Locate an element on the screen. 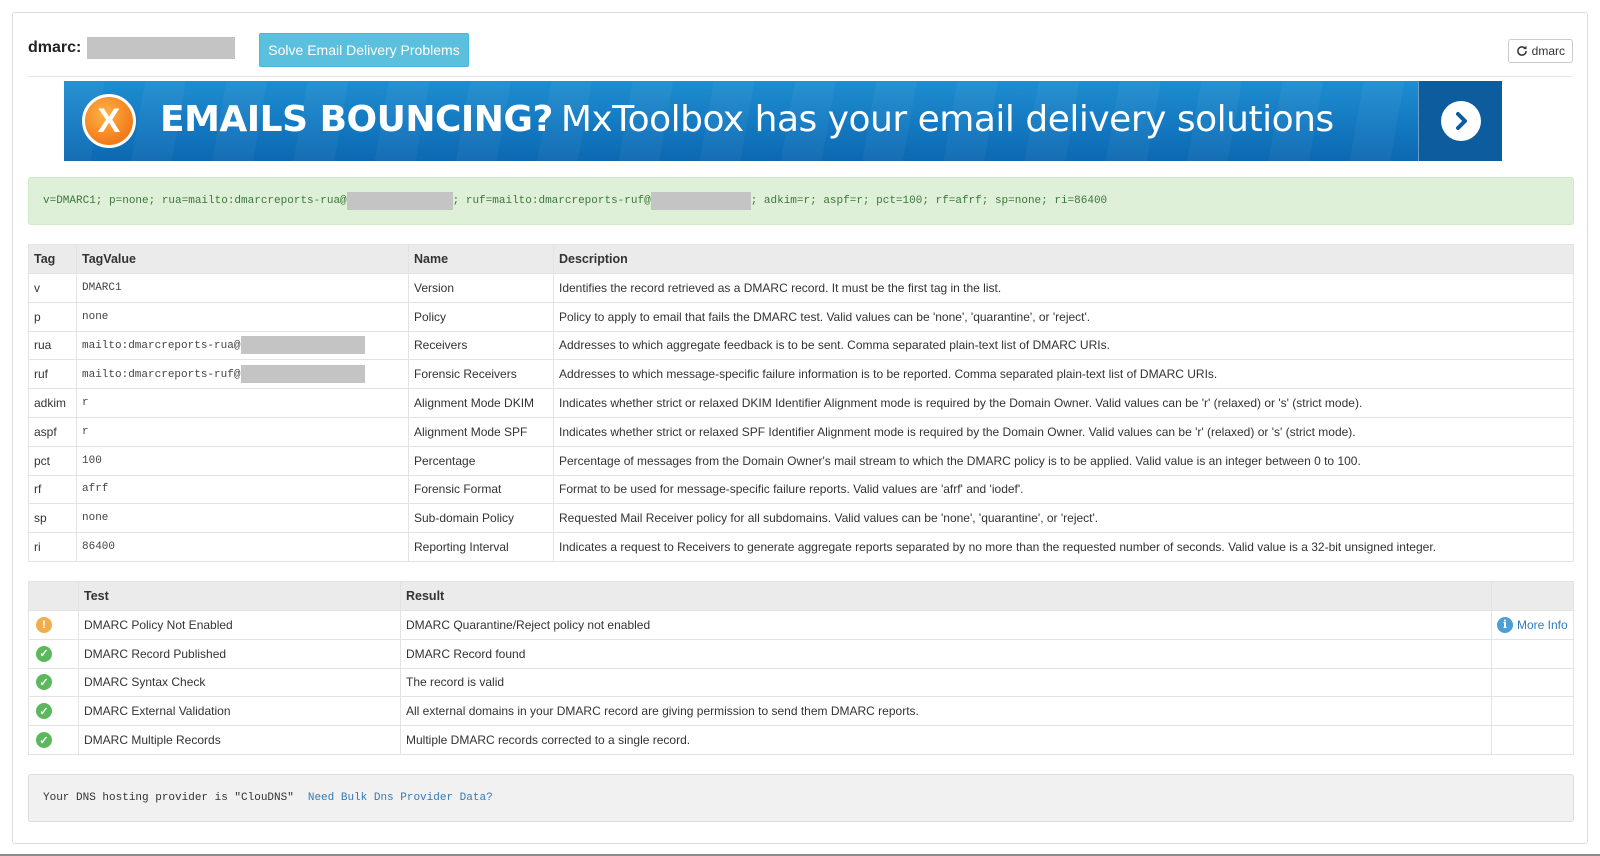  warning-icon: ! is located at coordinates (44, 624).